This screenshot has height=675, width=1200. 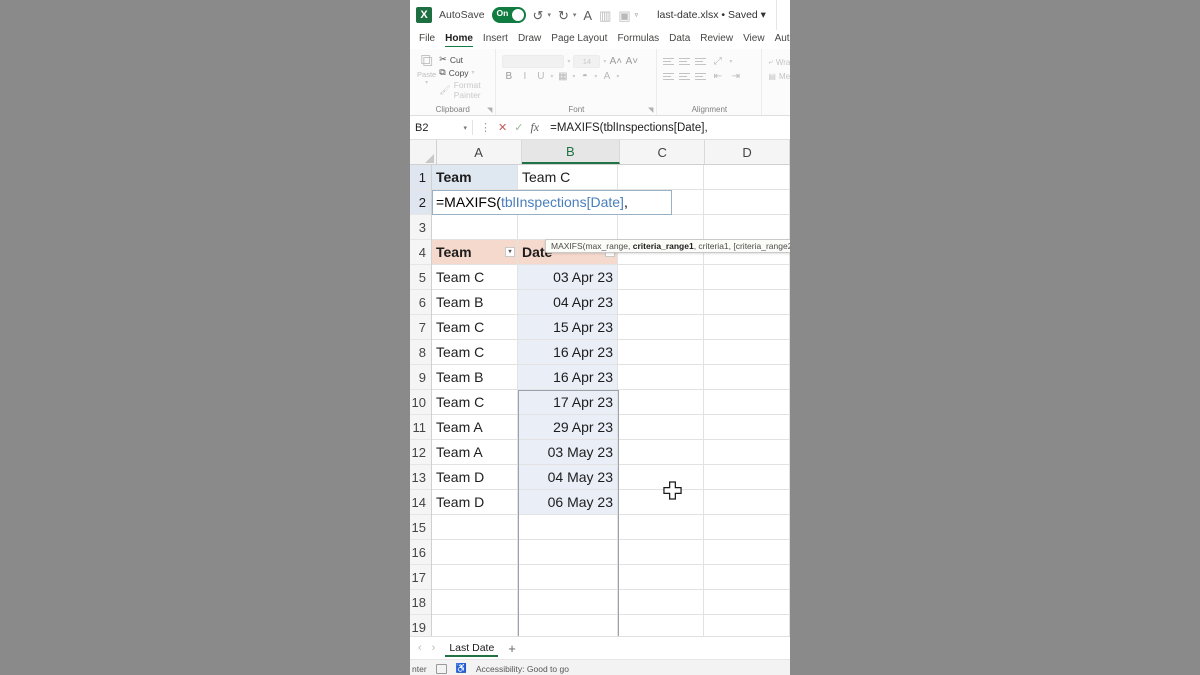 I want to click on cell-d11, so click(x=747, y=427).